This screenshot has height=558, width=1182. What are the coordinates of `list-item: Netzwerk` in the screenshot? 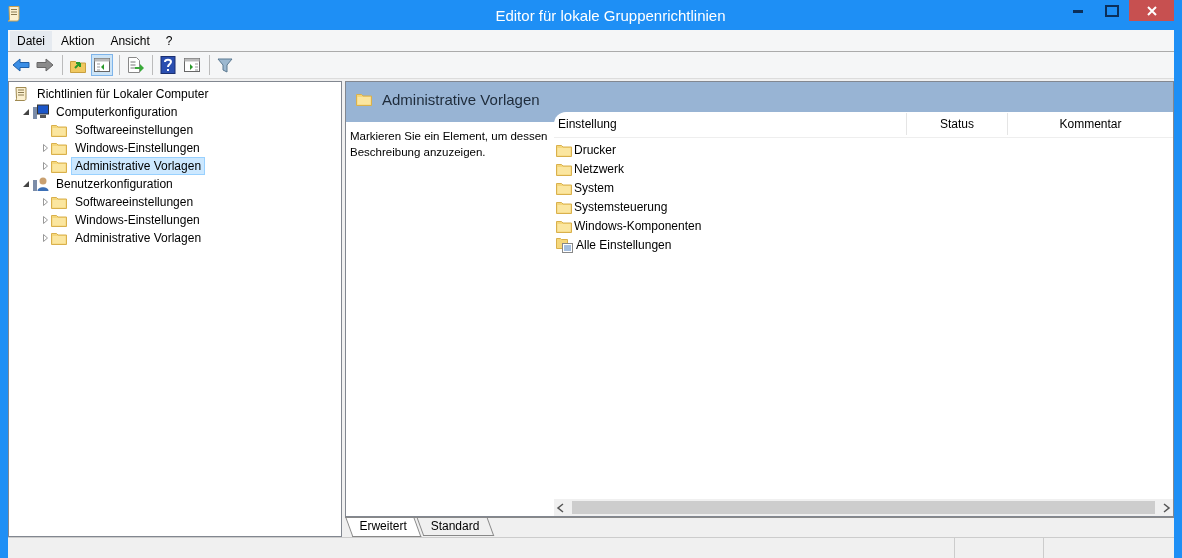 It's located at (599, 168).